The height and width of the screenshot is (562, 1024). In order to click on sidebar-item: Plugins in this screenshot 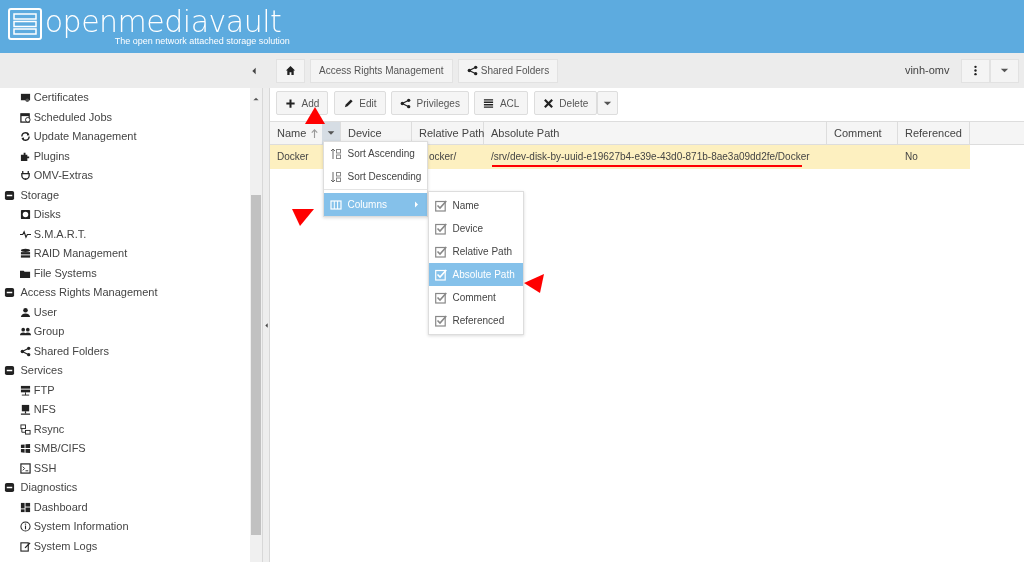, I will do `click(125, 156)`.